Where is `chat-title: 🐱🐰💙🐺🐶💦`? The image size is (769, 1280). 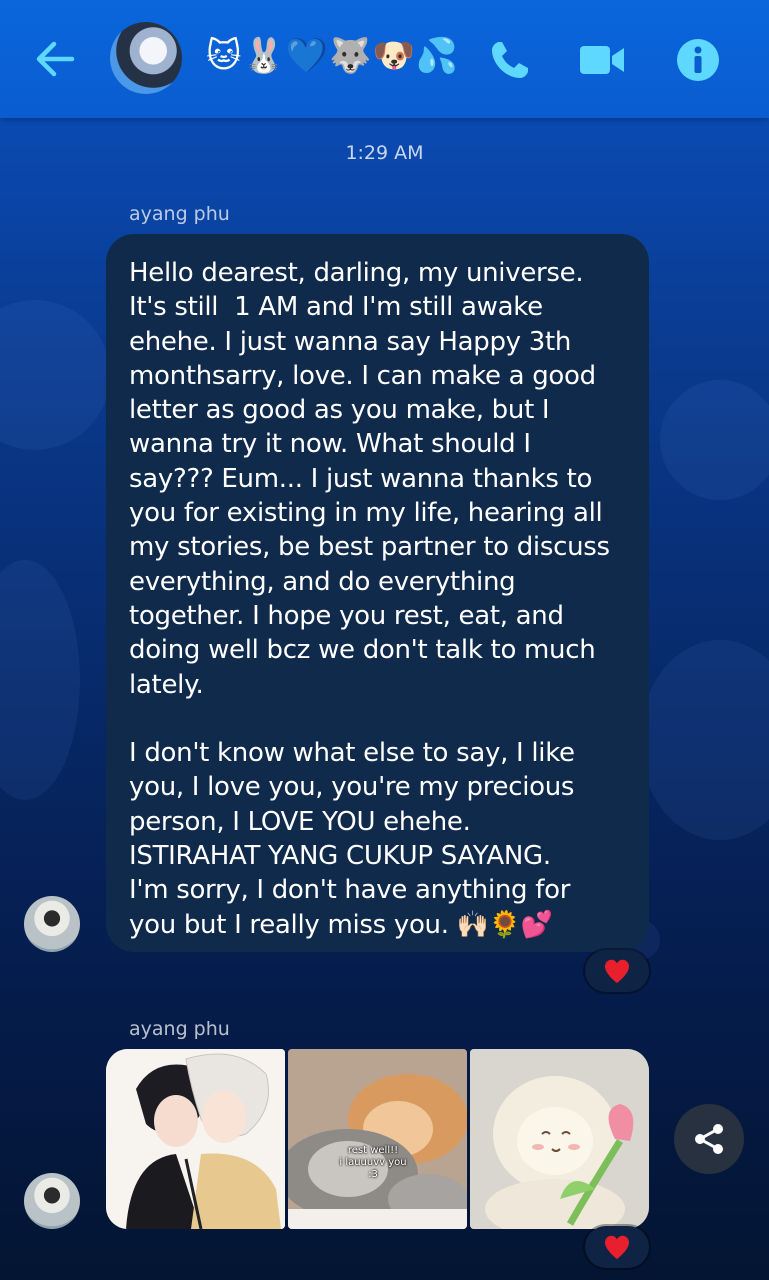
chat-title: 🐱🐰💙🐺🐶💦 is located at coordinates (332, 56).